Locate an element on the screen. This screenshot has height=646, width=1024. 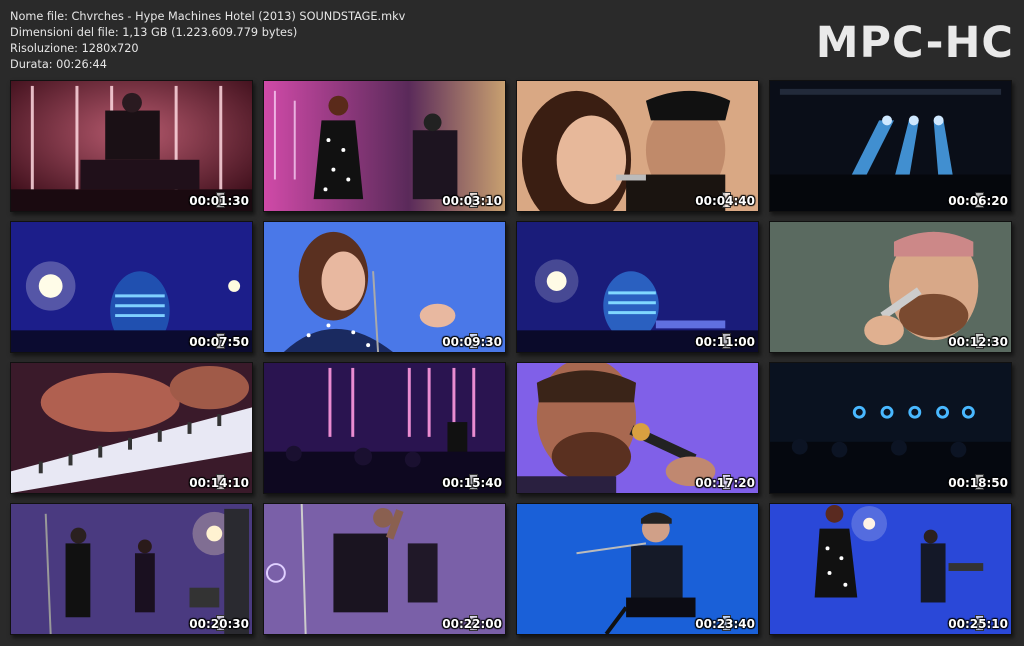
timestamp: 00:18:50 is located at coordinates (978, 483).